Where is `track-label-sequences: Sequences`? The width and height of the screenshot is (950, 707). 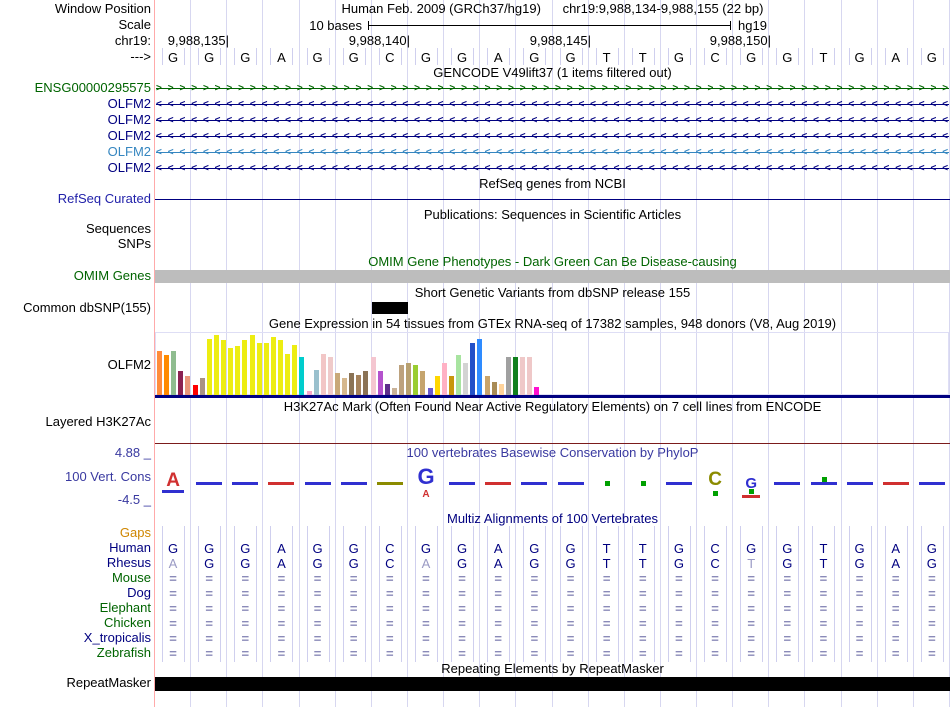 track-label-sequences: Sequences is located at coordinates (75, 229).